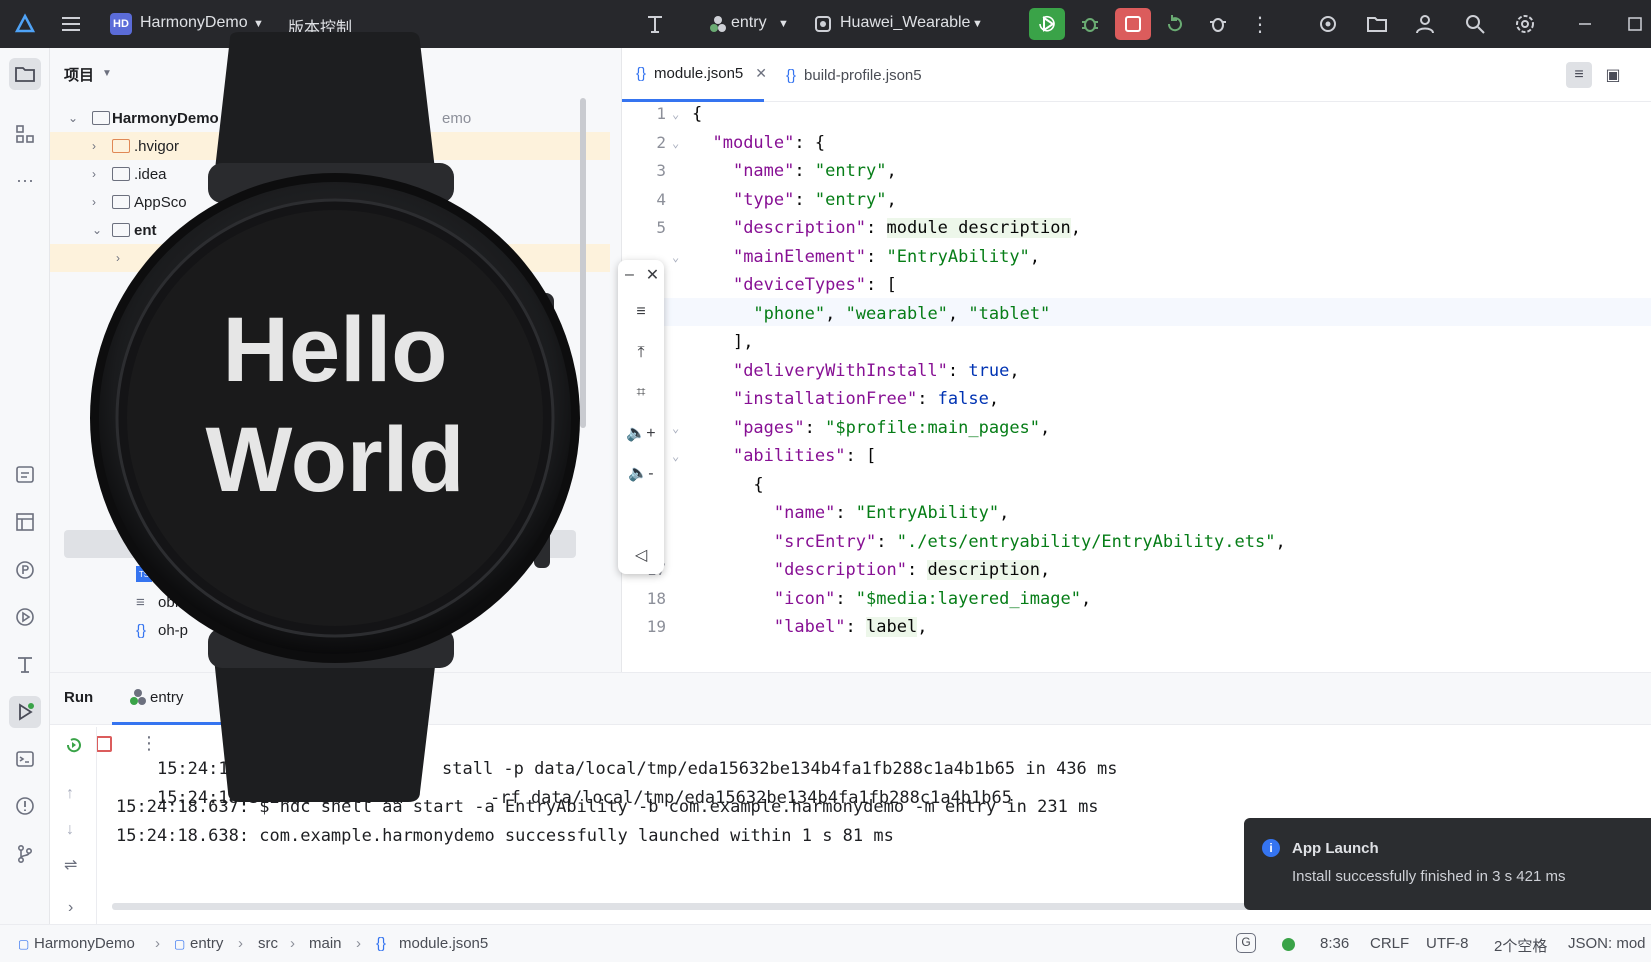 Image resolution: width=1651 pixels, height=962 pixels. What do you see at coordinates (1613, 75) in the screenshot?
I see `preview-icon: ▣` at bounding box center [1613, 75].